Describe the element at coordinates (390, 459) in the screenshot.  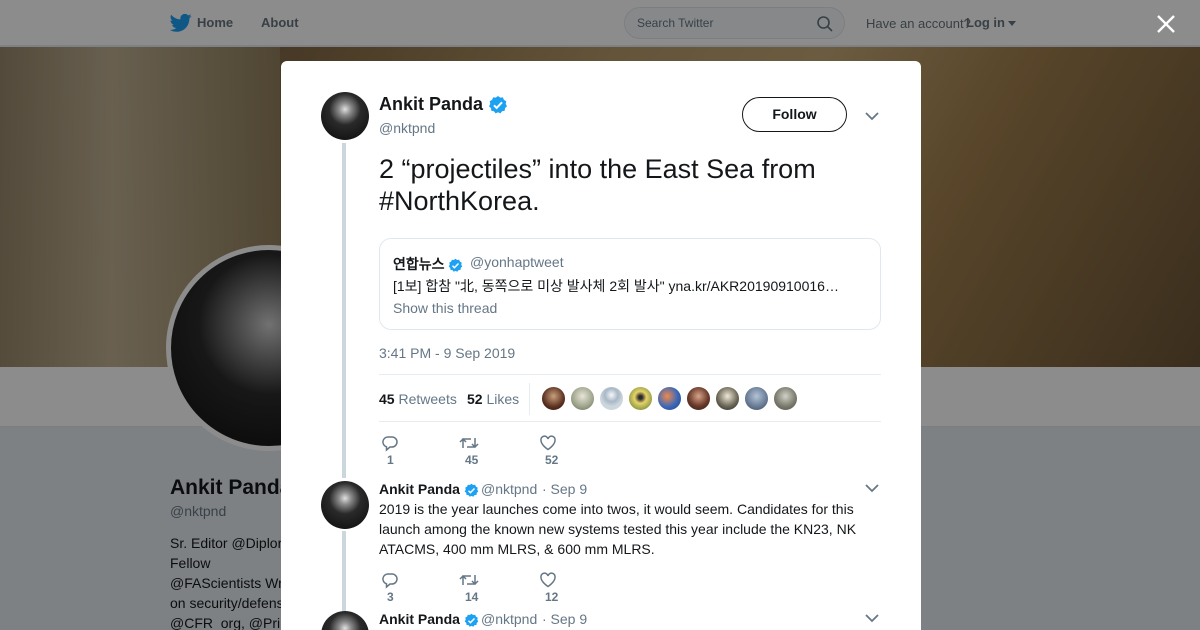
I see `reply-count: 1` at that location.